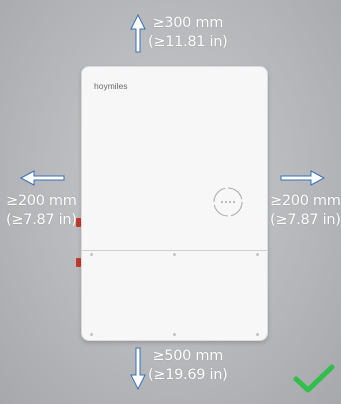 The height and width of the screenshot is (404, 341). I want to click on right-clearance-label: ≥200 mm (≥7.87 in), so click(305, 211).